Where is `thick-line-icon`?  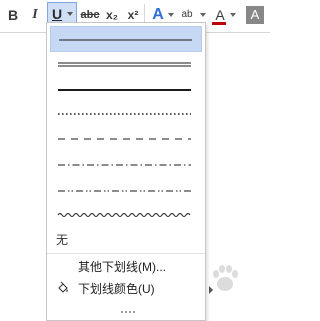
thick-line-icon is located at coordinates (124, 90).